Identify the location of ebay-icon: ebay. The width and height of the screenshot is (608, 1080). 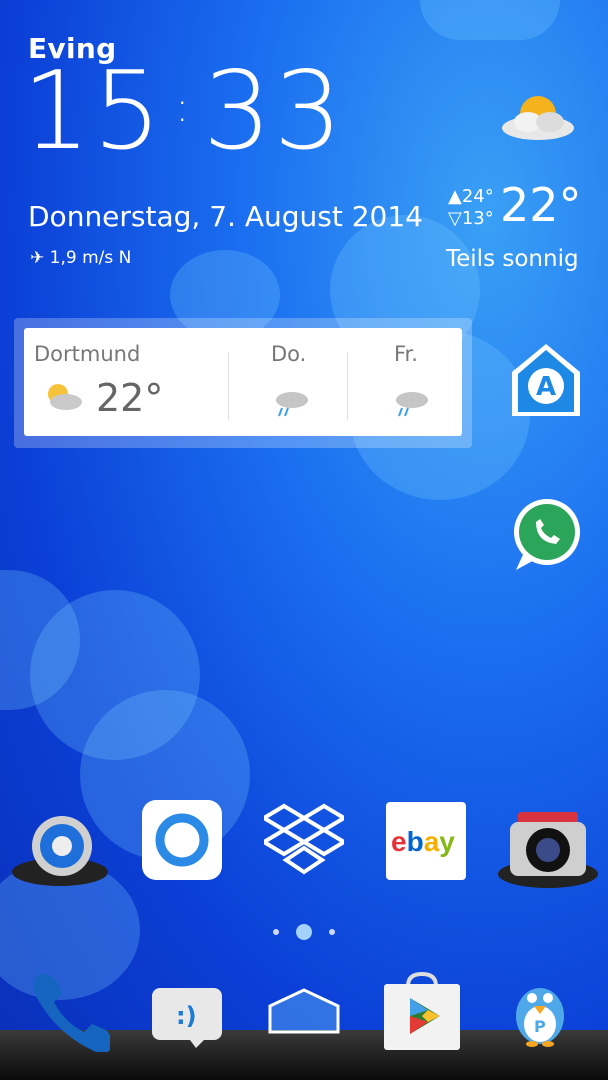
(423, 841).